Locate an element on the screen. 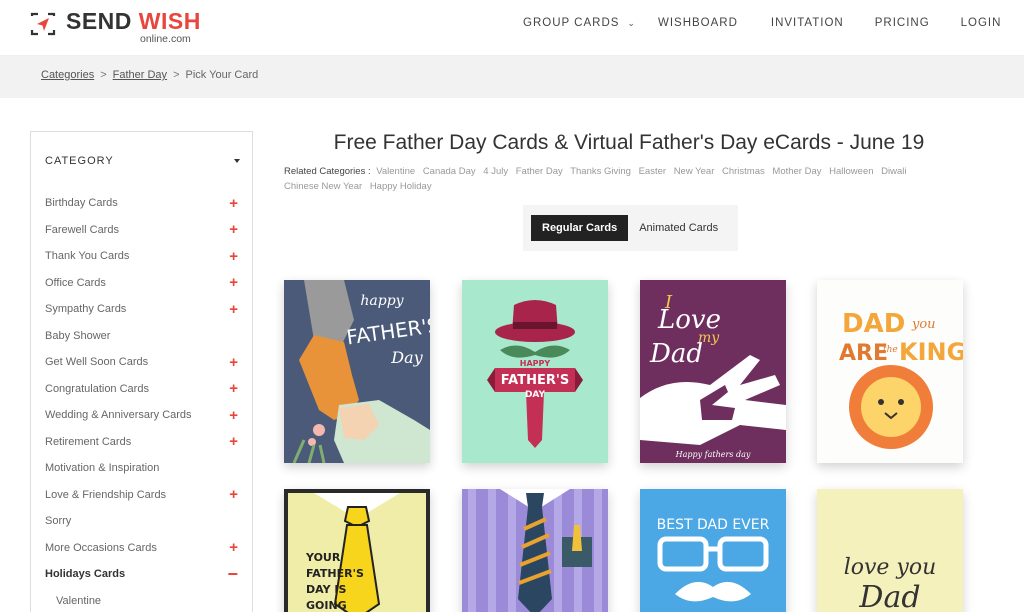  related-category-link: Halloween is located at coordinates (851, 171).